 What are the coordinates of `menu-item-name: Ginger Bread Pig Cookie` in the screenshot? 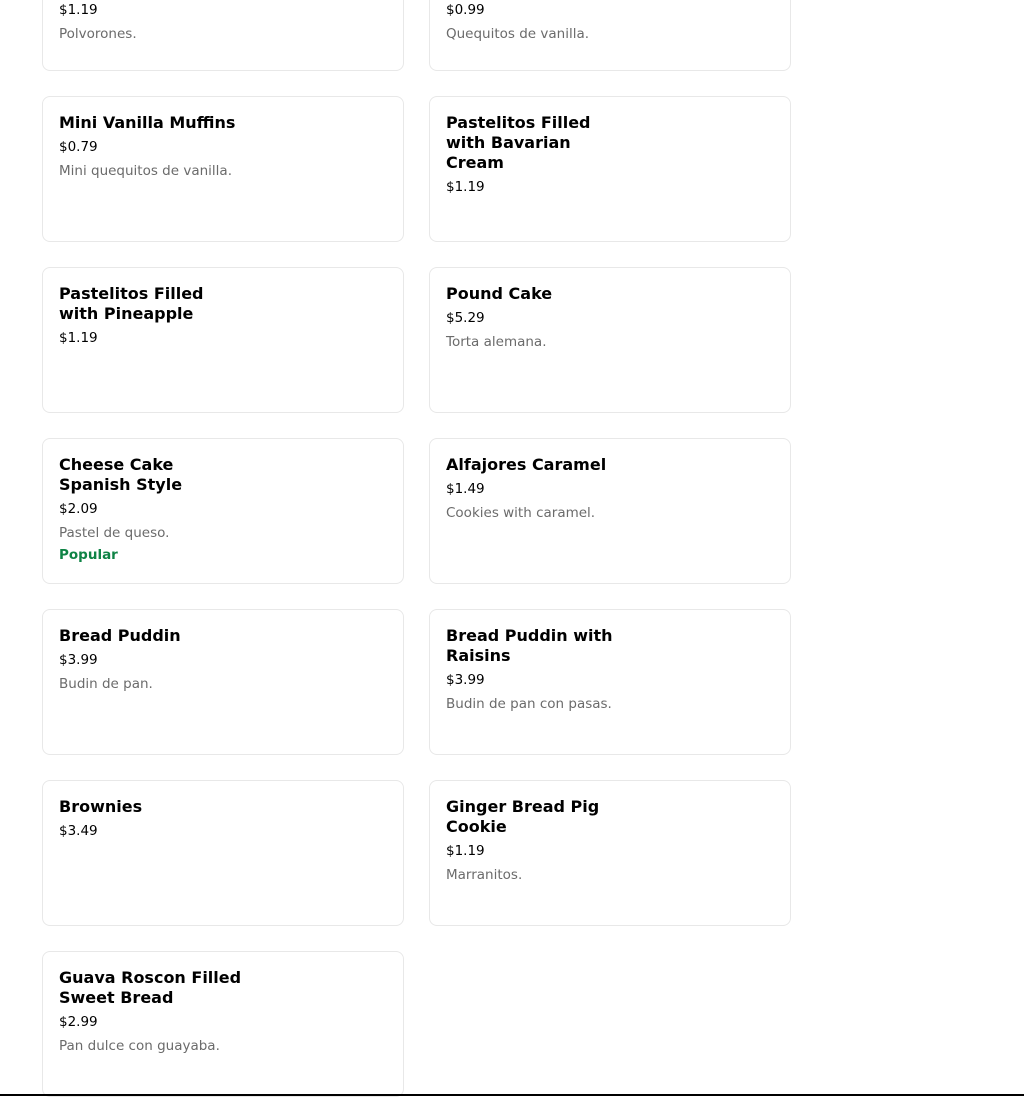 It's located at (523, 816).